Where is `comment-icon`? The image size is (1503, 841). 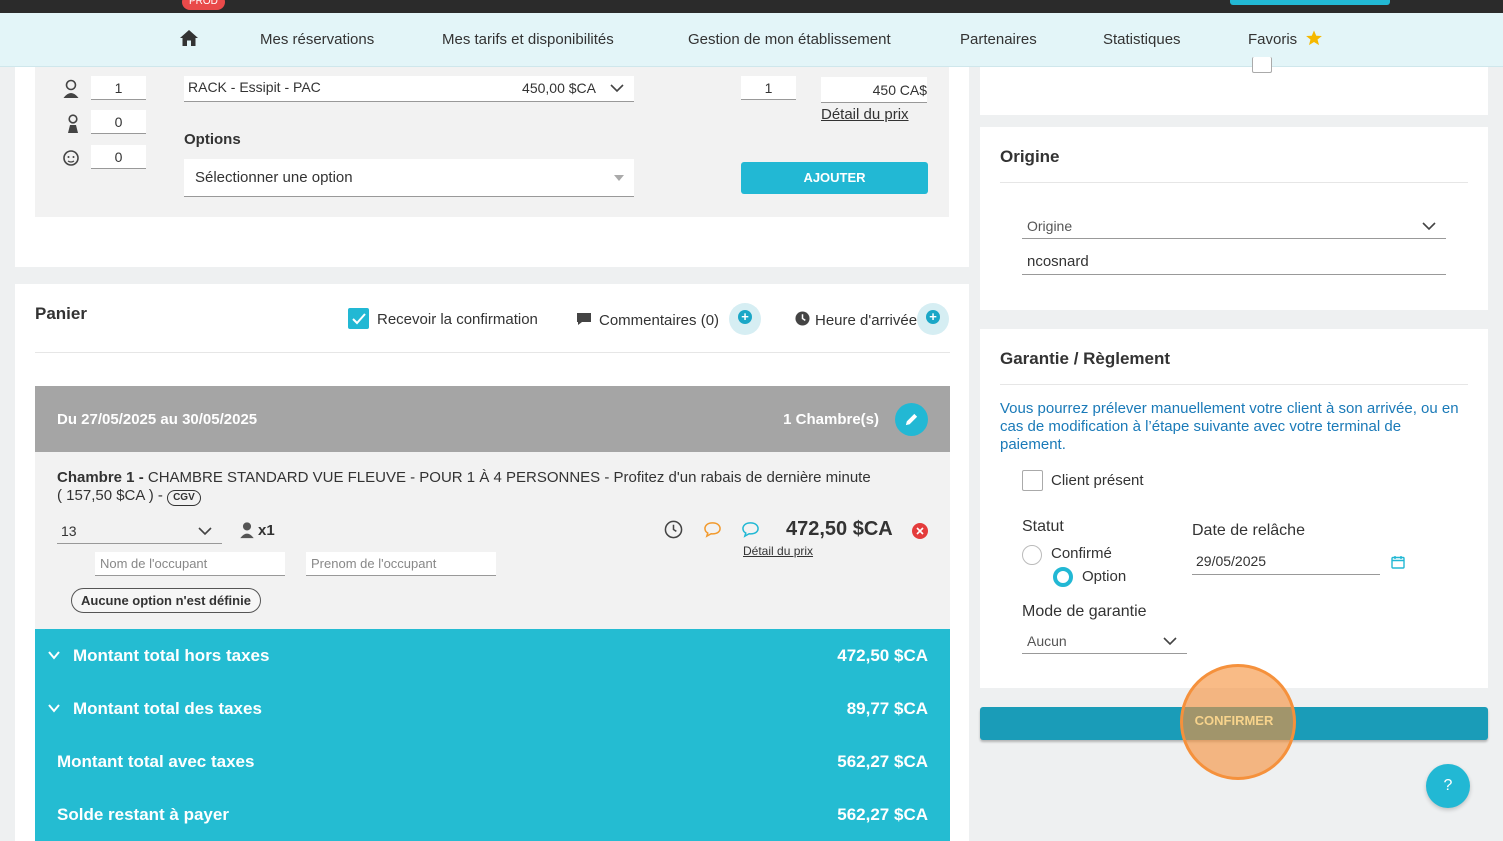
comment-icon is located at coordinates (584, 319).